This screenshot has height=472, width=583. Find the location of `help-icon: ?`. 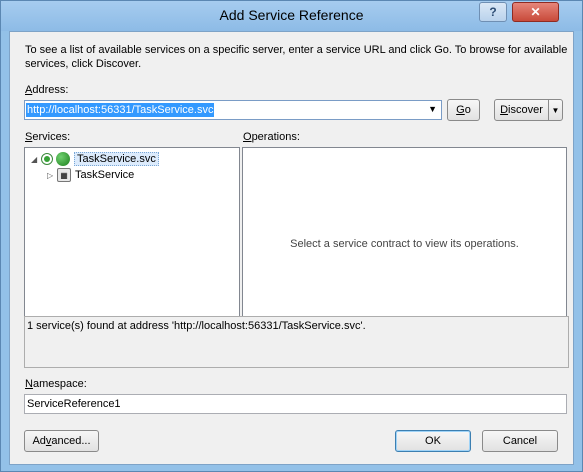

help-icon: ? is located at coordinates (493, 12).